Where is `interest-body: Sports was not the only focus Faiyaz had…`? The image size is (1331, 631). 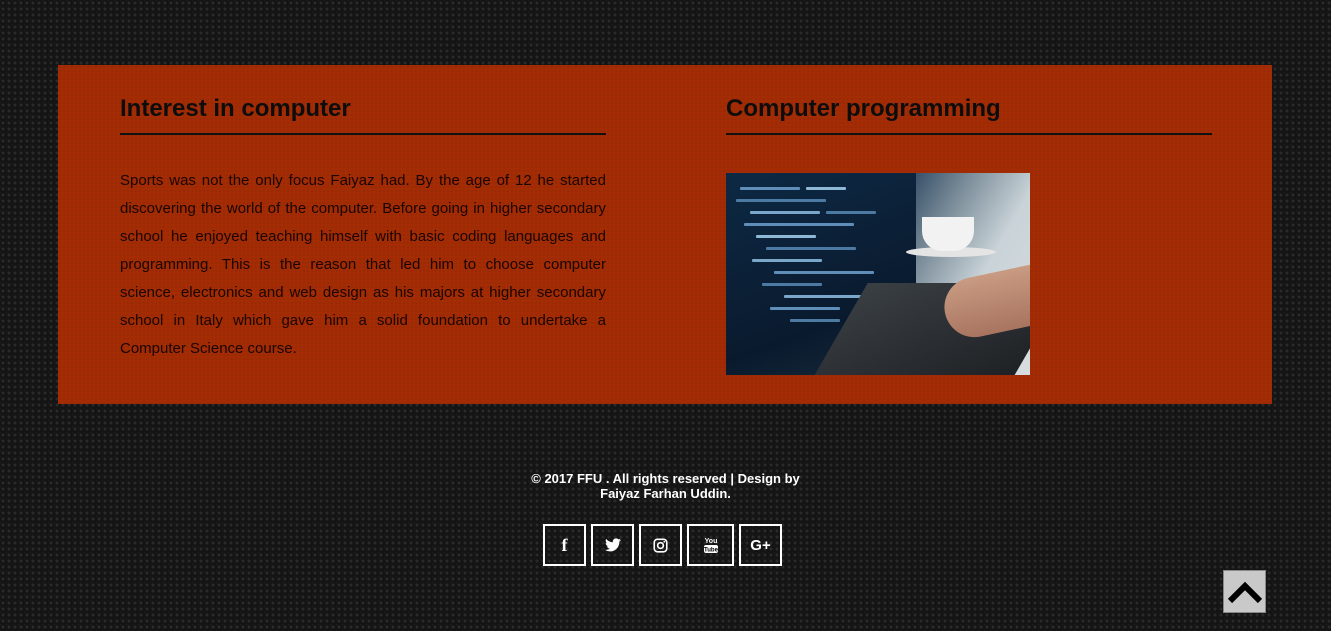 interest-body: Sports was not the only focus Faiyaz had… is located at coordinates (363, 264).